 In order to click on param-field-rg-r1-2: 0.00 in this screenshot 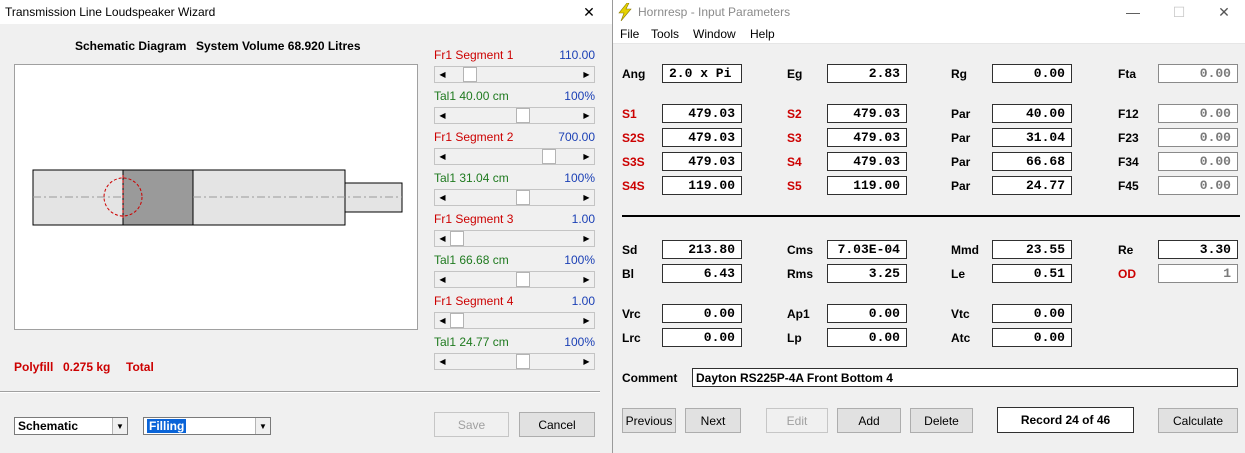, I will do `click(1032, 73)`.